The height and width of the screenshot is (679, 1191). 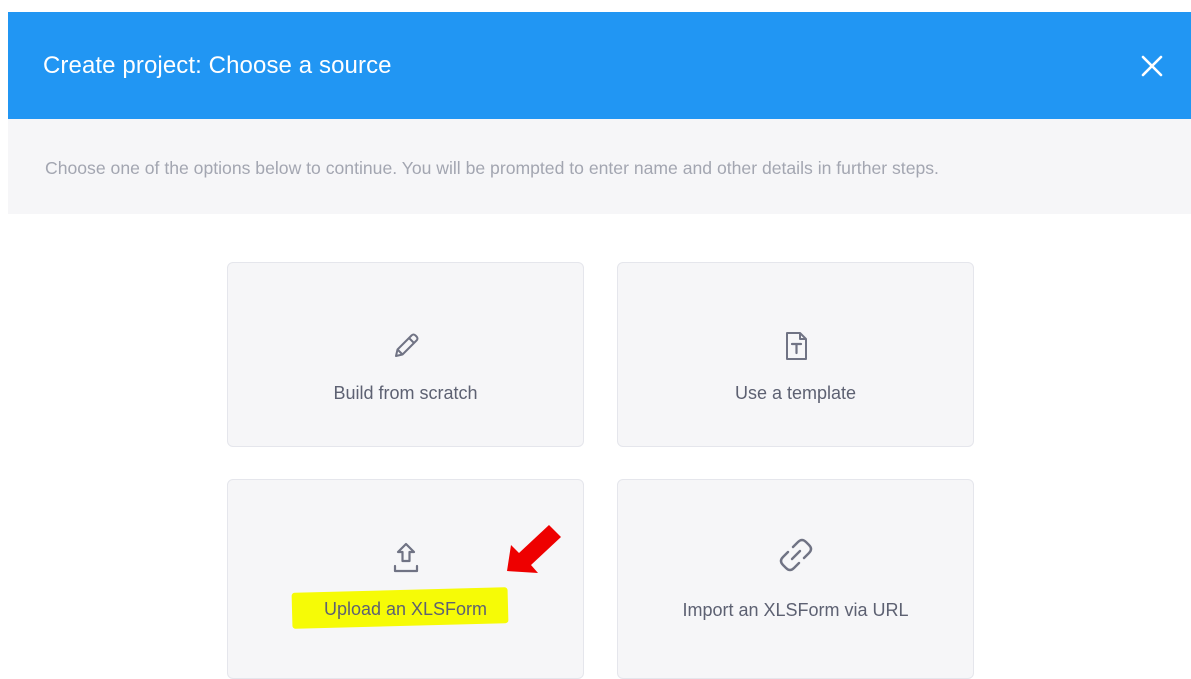 I want to click on import-xlsform-url-button: Import an XLSForm via URL, so click(x=795, y=579).